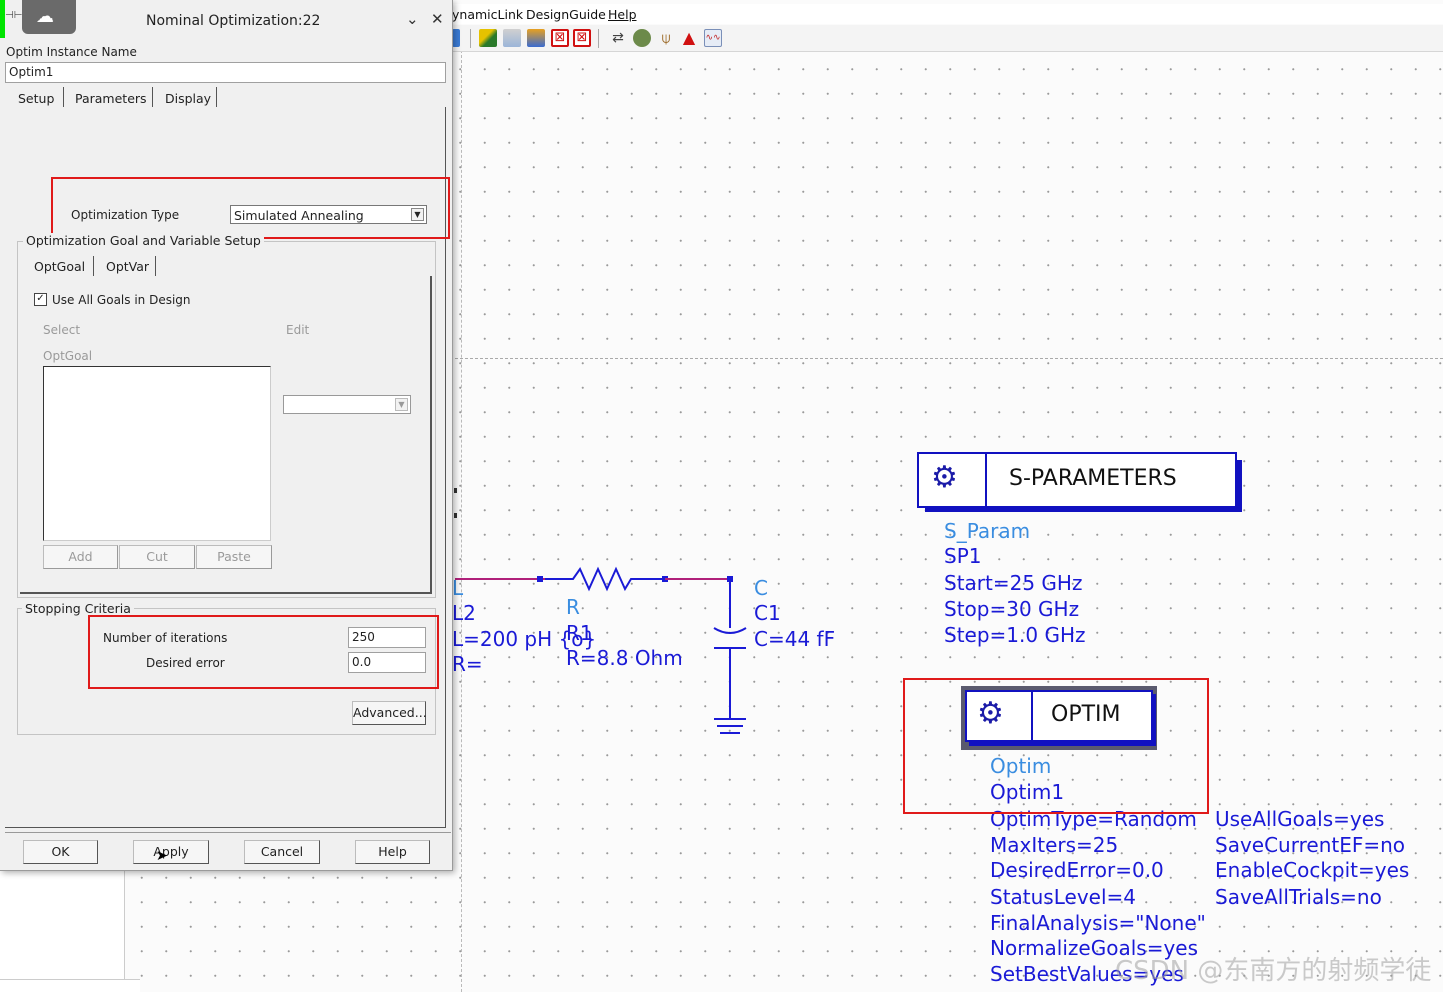 Image resolution: width=1443 pixels, height=993 pixels. What do you see at coordinates (62, 931) in the screenshot?
I see `side-panel` at bounding box center [62, 931].